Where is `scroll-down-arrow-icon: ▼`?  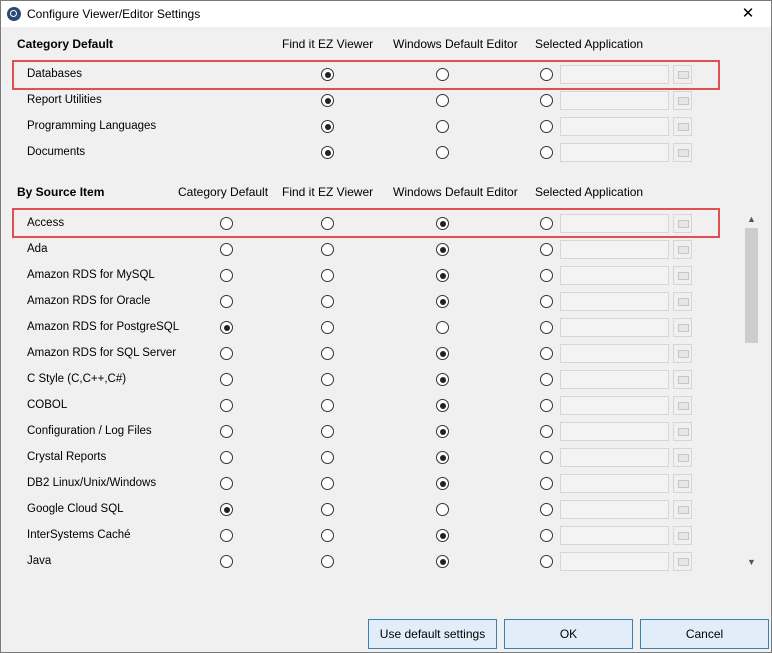
scroll-down-arrow-icon: ▼ is located at coordinates (751, 562).